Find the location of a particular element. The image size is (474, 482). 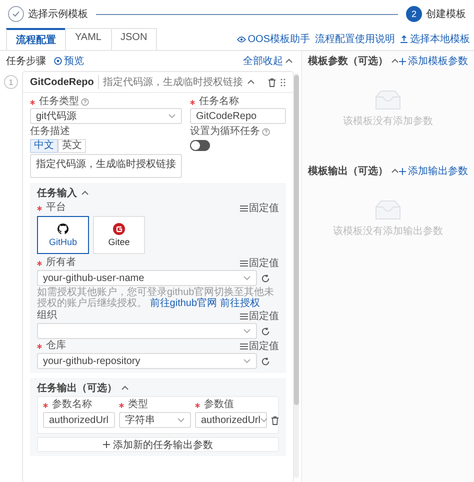

param-name-input: authorizedUrl is located at coordinates (79, 420).